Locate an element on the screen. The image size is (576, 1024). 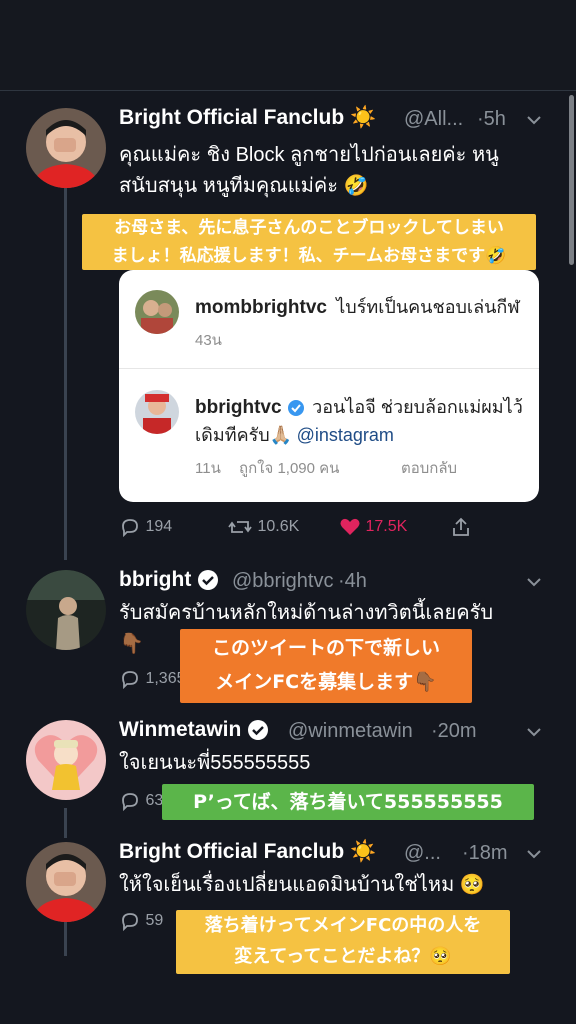
display-name: Winmetawin is located at coordinates (194, 730).